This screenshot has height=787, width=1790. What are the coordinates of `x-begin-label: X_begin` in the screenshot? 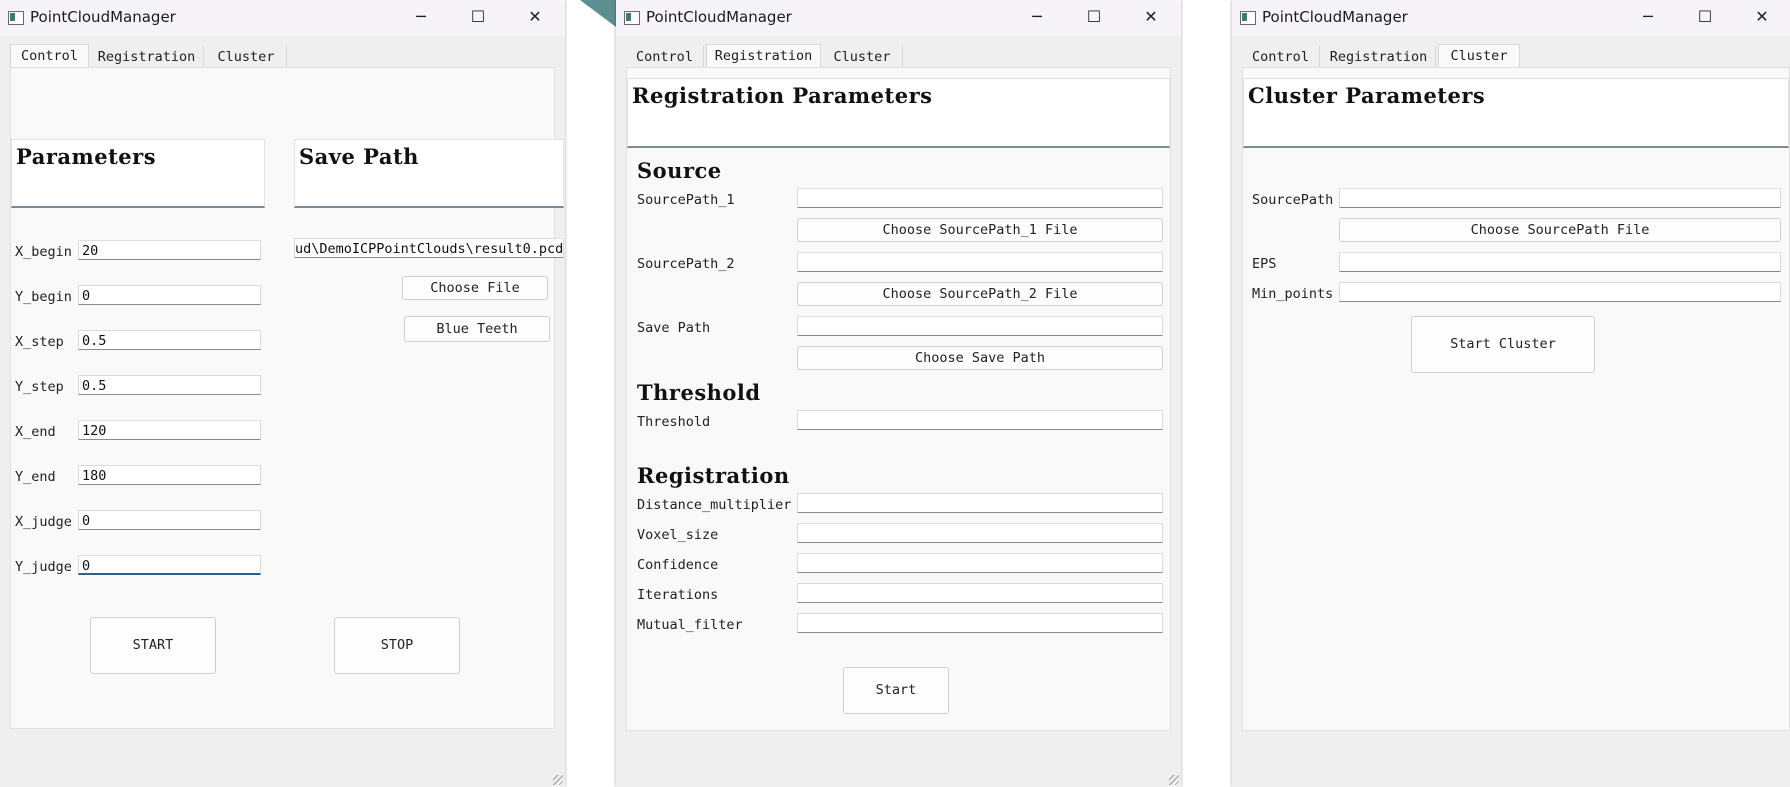 It's located at (43, 252).